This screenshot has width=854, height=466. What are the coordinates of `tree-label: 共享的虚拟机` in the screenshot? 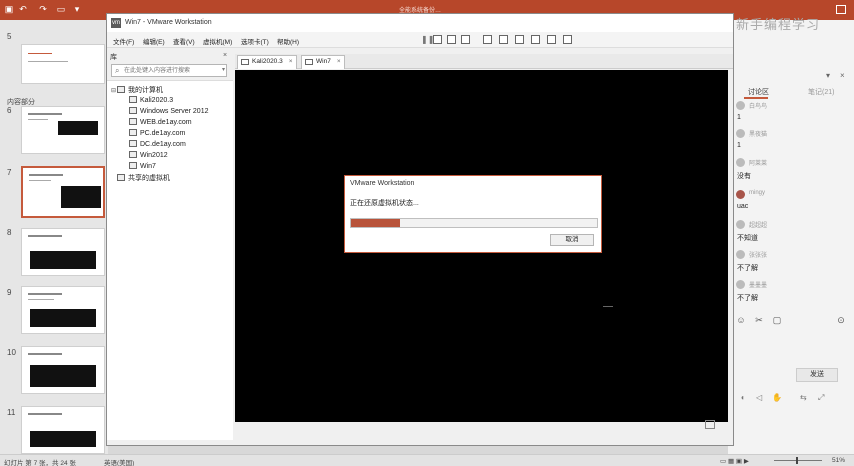 It's located at (149, 178).